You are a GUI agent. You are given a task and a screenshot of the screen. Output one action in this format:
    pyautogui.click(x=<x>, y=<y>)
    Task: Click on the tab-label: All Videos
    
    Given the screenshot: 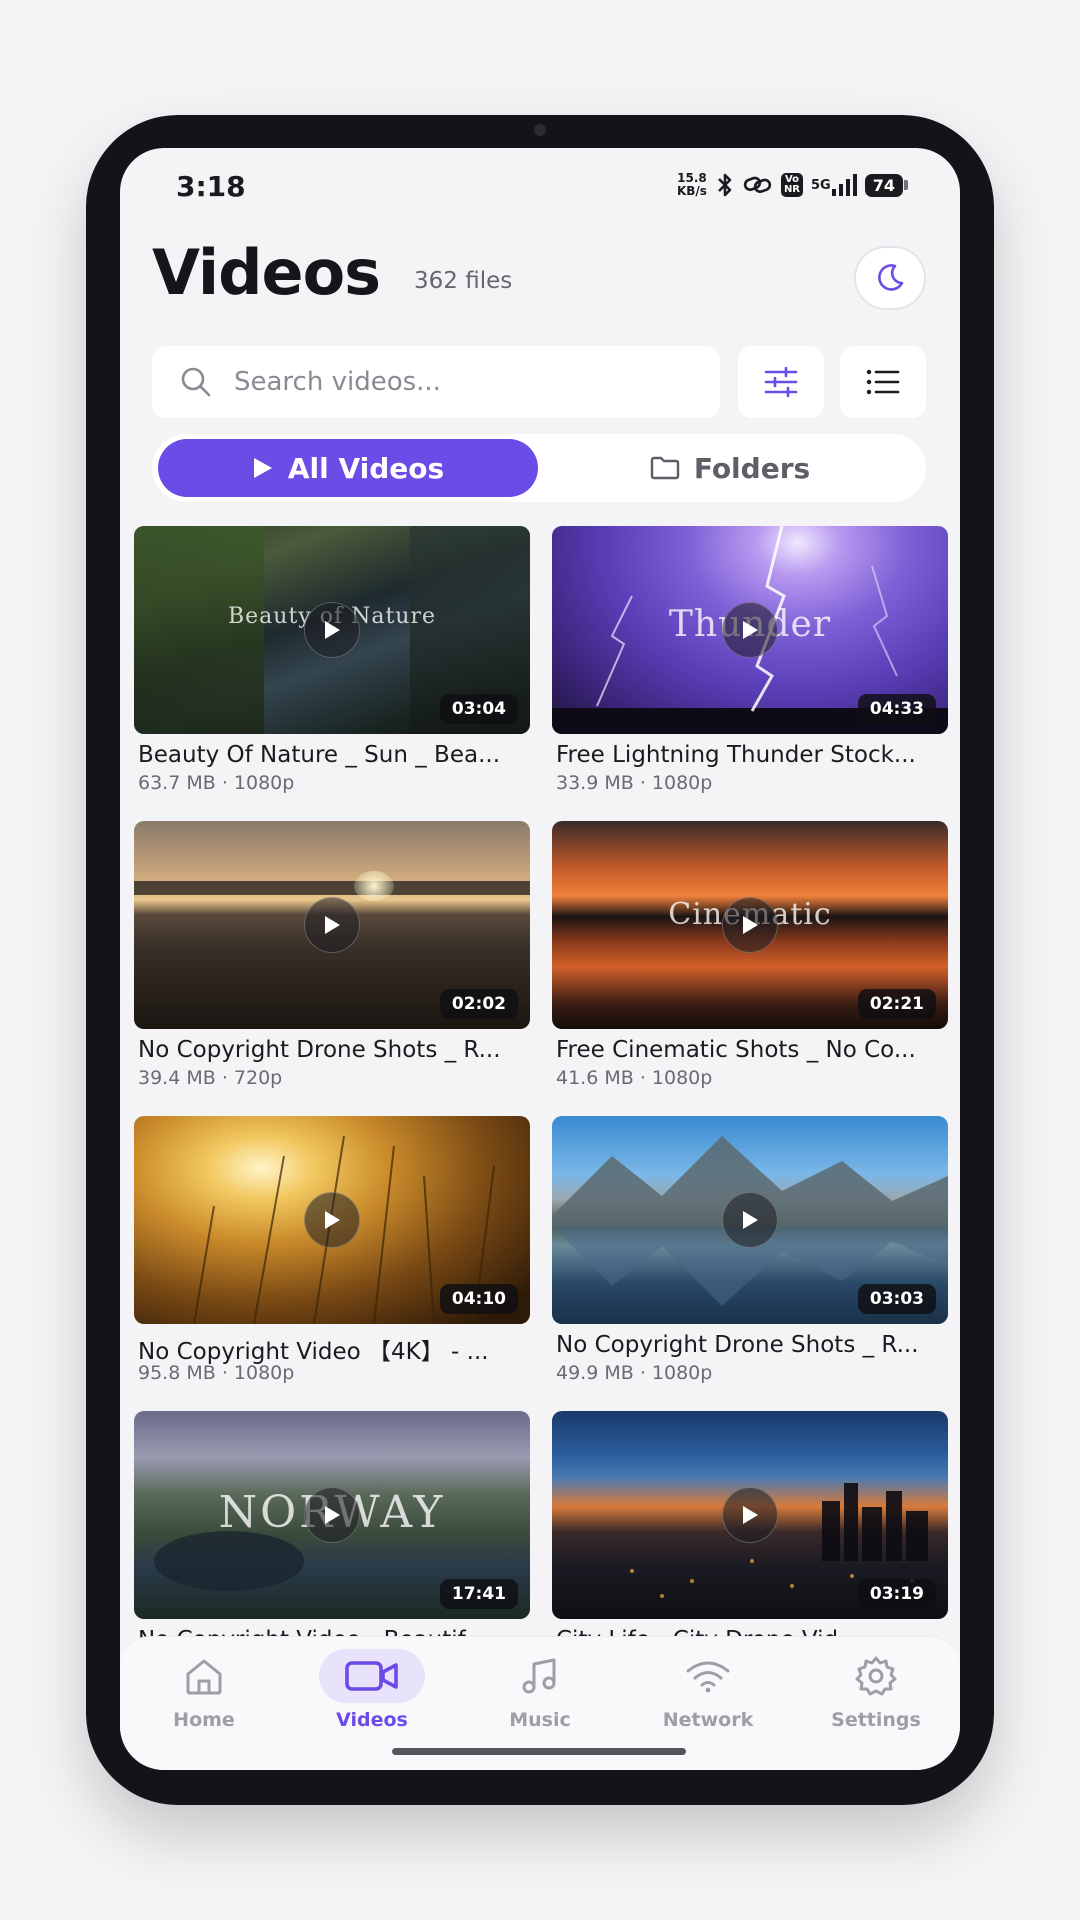 What is the action you would take?
    pyautogui.click(x=366, y=468)
    